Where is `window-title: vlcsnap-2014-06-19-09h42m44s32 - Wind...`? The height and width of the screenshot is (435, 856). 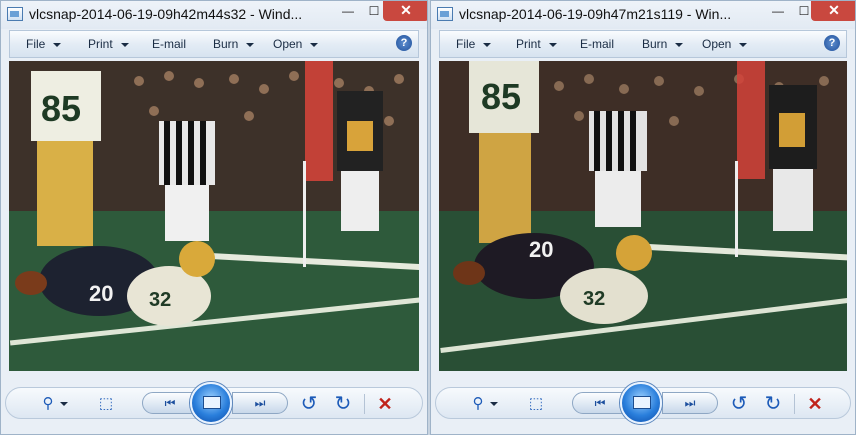
window-title: vlcsnap-2014-06-19-09h42m44s32 - Wind... is located at coordinates (166, 14).